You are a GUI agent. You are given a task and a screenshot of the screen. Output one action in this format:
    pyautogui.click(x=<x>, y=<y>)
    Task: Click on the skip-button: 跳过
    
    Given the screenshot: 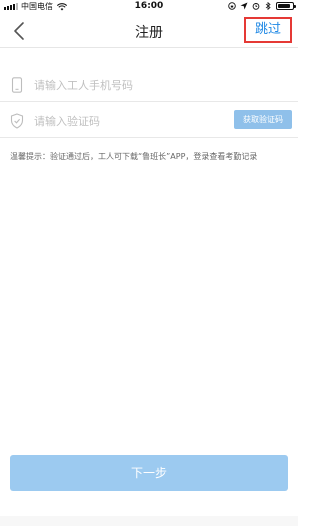 What is the action you would take?
    pyautogui.click(x=268, y=30)
    